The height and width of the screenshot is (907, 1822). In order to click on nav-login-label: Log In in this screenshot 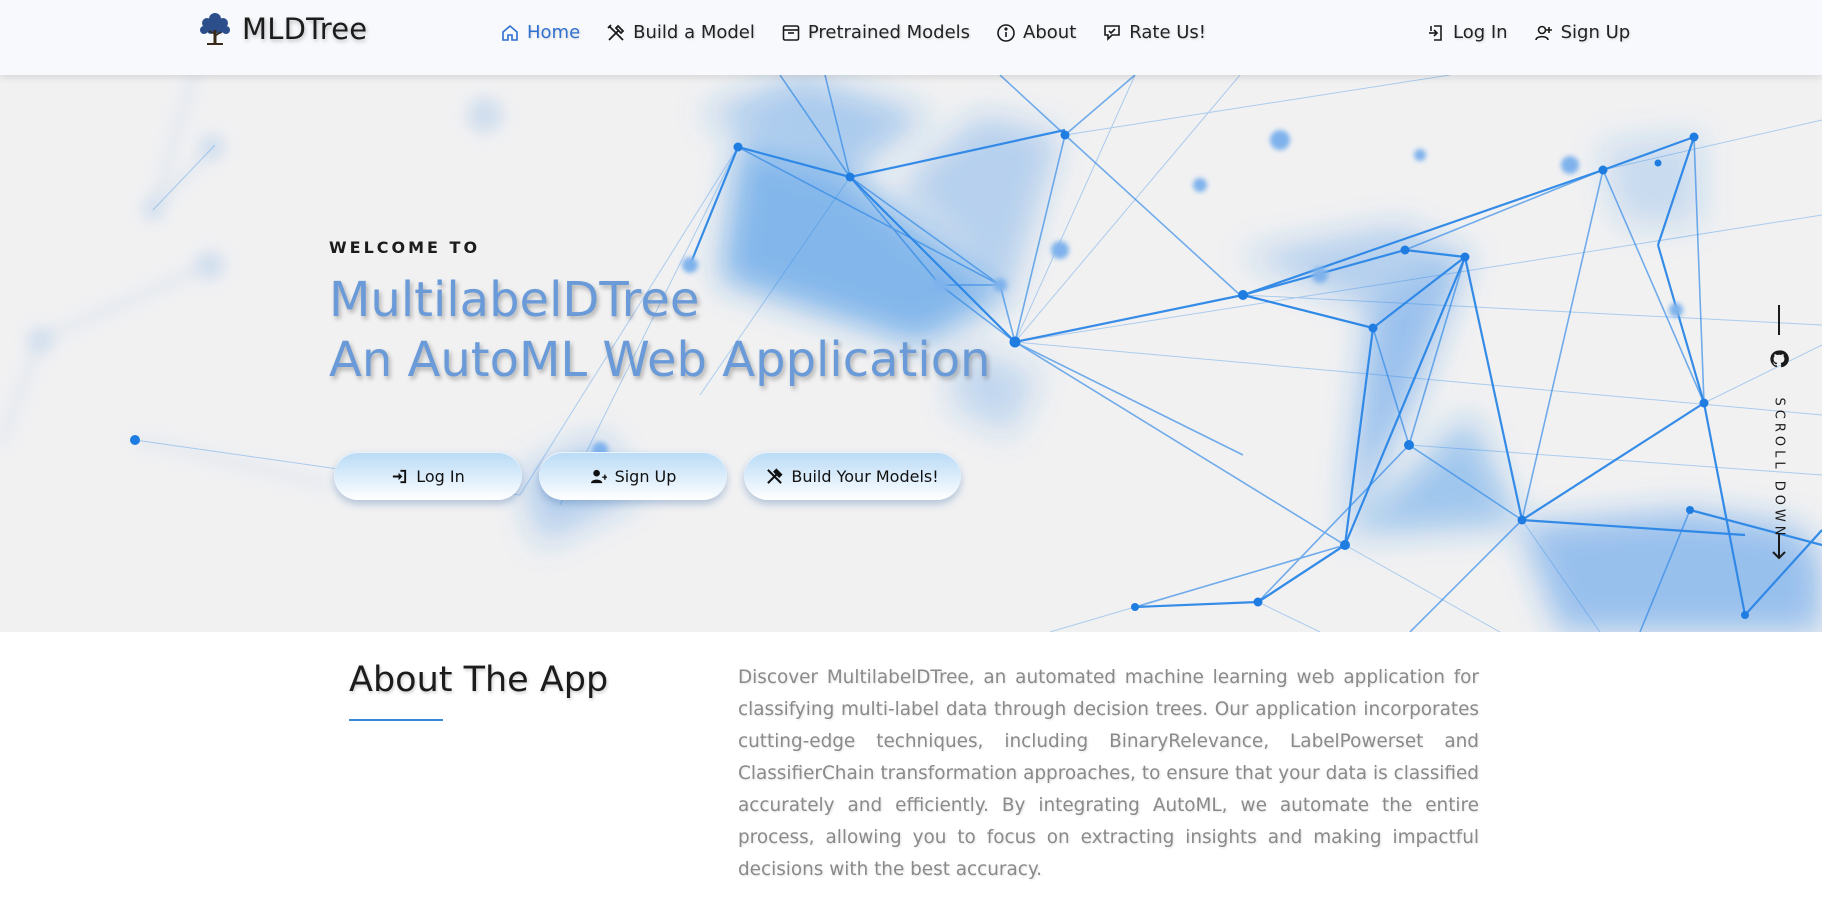, I will do `click(1480, 32)`.